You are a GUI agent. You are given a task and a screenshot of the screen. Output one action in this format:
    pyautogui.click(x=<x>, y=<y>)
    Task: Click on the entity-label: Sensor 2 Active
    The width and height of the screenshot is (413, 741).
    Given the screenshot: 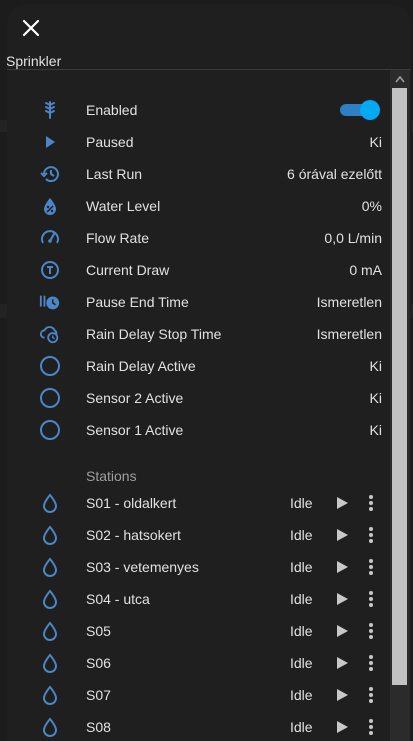 What is the action you would take?
    pyautogui.click(x=135, y=398)
    